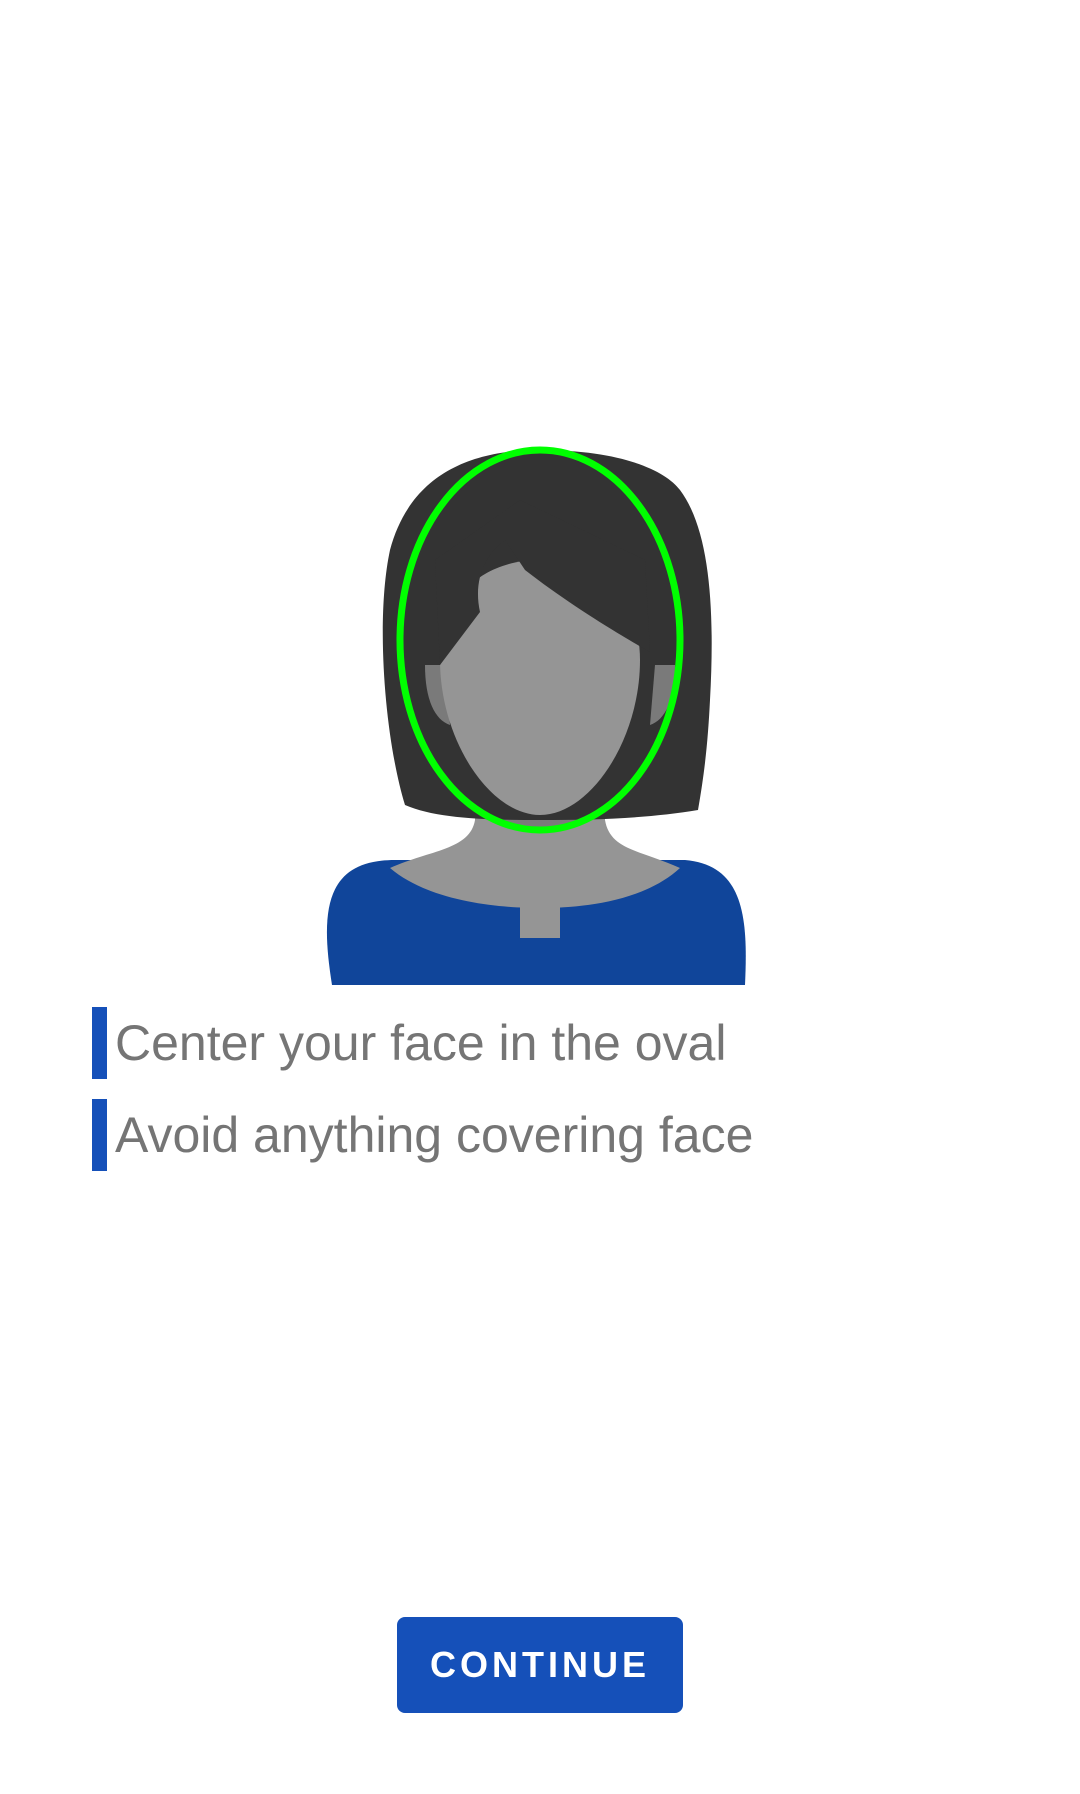 The image size is (1080, 1794). What do you see at coordinates (536, 715) in the screenshot?
I see `face-avatar-icon` at bounding box center [536, 715].